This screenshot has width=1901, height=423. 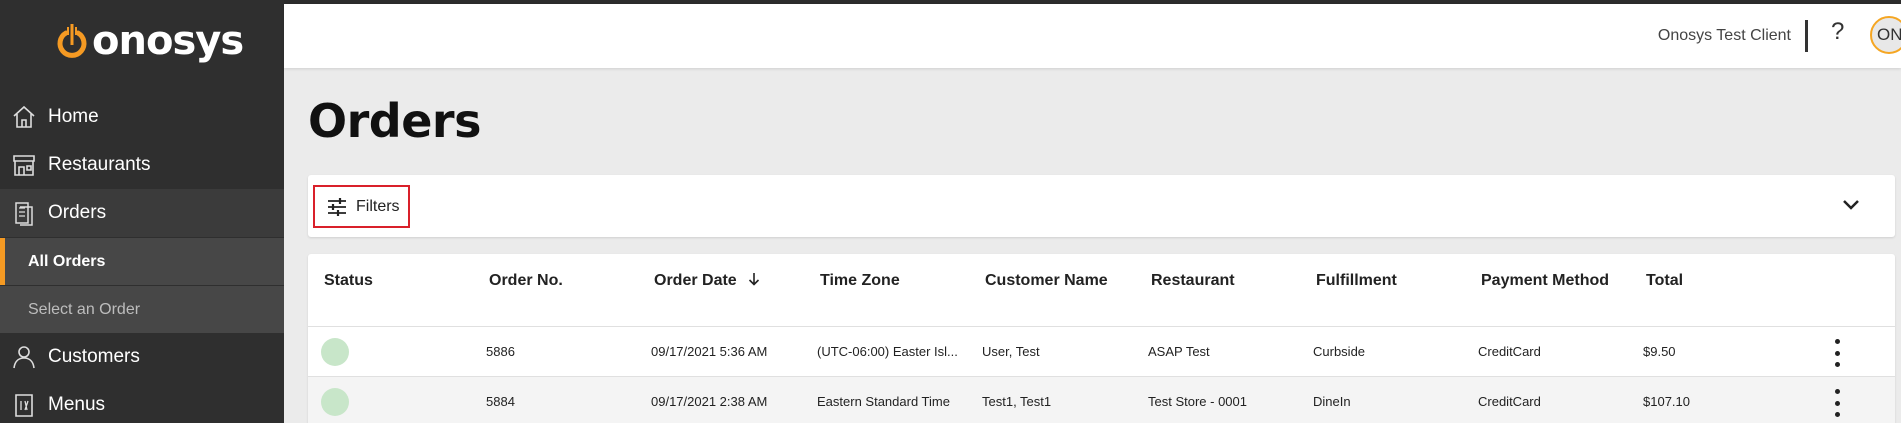 What do you see at coordinates (142, 117) in the screenshot?
I see `sidebar-item-home: Home` at bounding box center [142, 117].